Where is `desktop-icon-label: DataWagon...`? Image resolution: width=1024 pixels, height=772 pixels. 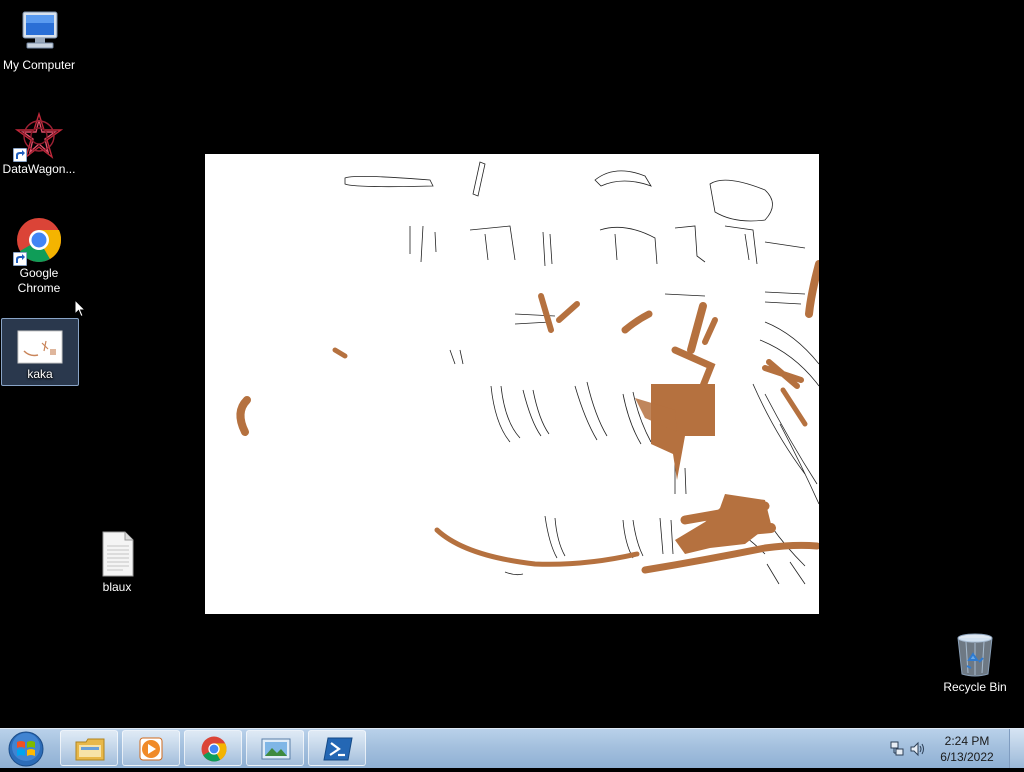
desktop-icon-label: DataWagon... is located at coordinates (39, 169).